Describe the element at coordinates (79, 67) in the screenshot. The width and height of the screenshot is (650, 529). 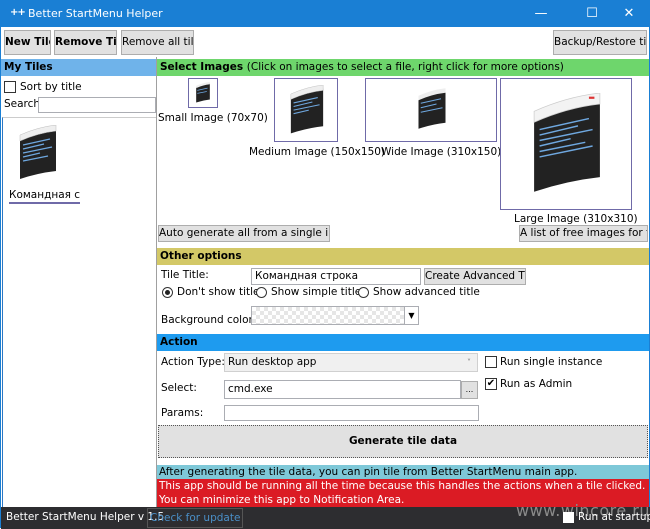
I see `my-tiles-header: My Tiles` at that location.